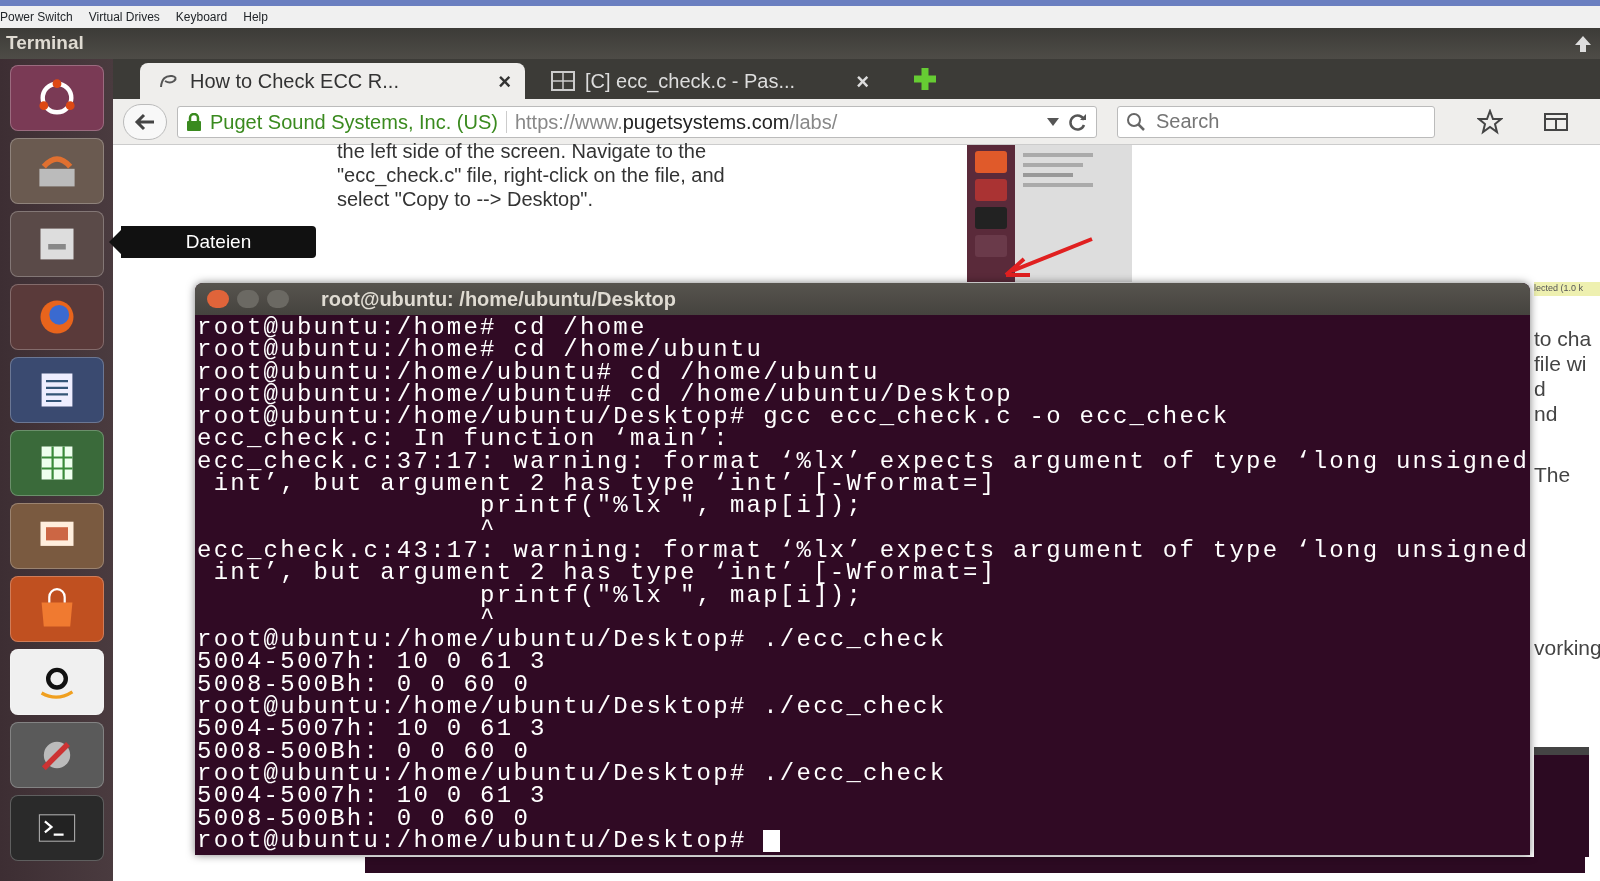 The image size is (1600, 881). I want to click on ubuntu-logo-icon, so click(56, 98).